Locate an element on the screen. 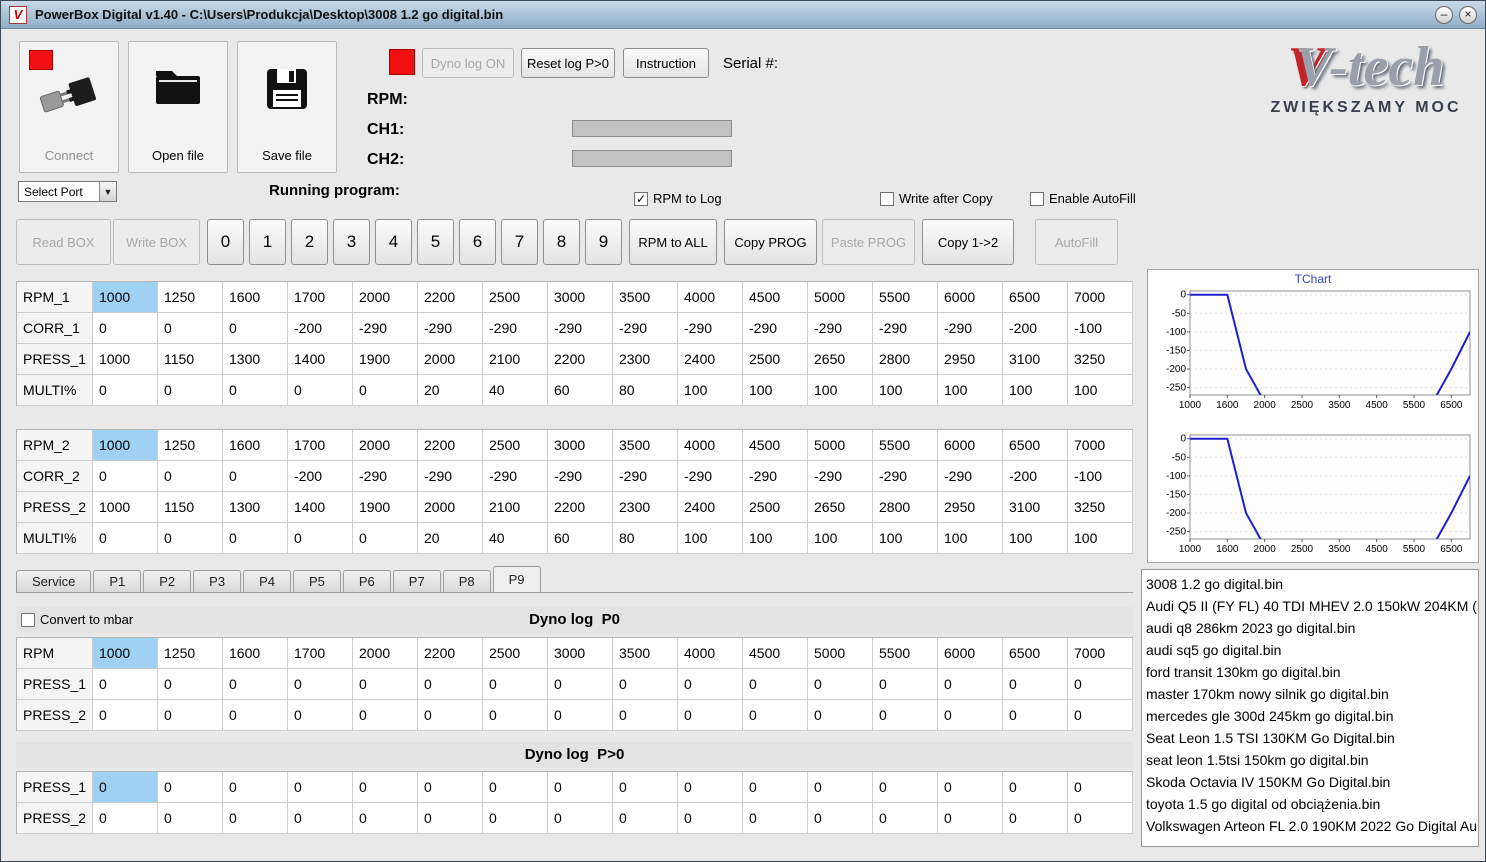 The height and width of the screenshot is (862, 1486). tab-p3: P3 is located at coordinates (217, 581).